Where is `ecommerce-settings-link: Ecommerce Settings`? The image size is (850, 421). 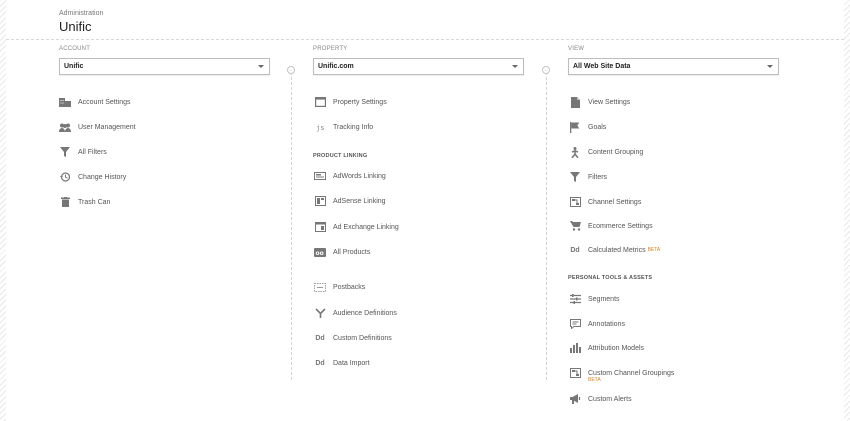 ecommerce-settings-link: Ecommerce Settings is located at coordinates (611, 226).